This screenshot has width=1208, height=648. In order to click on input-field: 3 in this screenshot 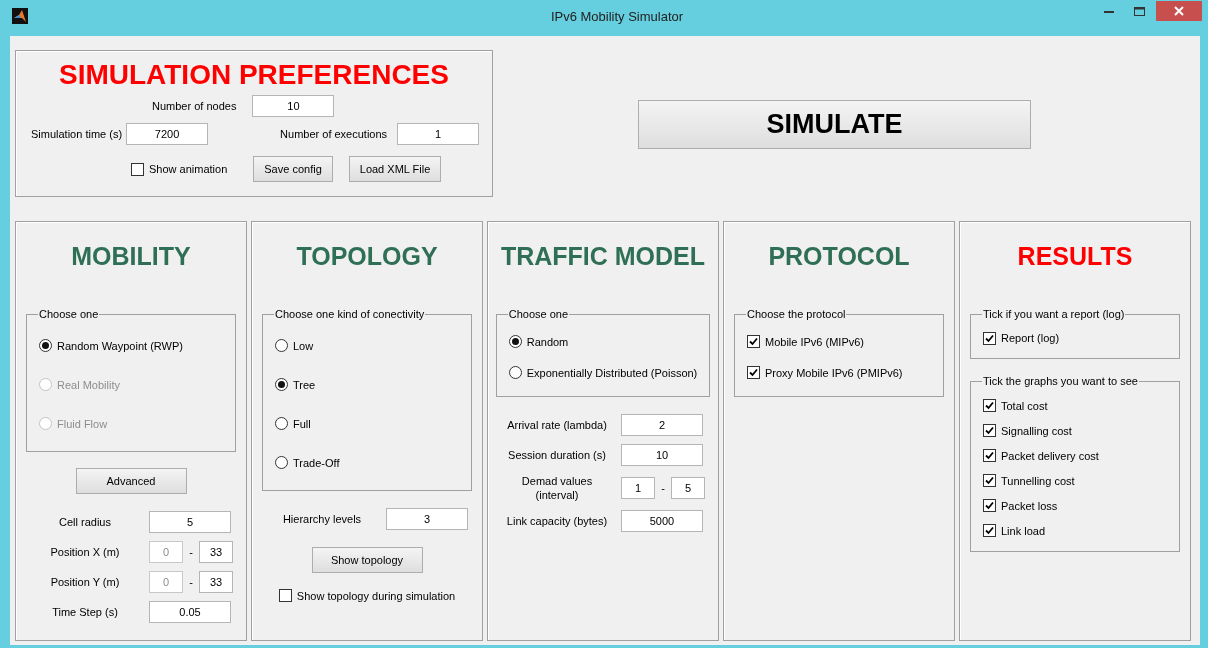, I will do `click(427, 519)`.